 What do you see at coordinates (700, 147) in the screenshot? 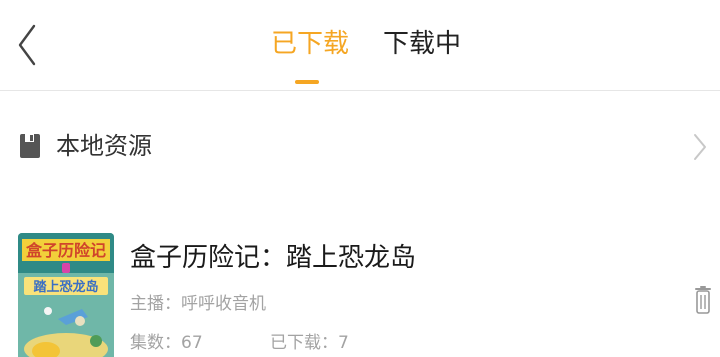
I see `chevron-right-icon` at bounding box center [700, 147].